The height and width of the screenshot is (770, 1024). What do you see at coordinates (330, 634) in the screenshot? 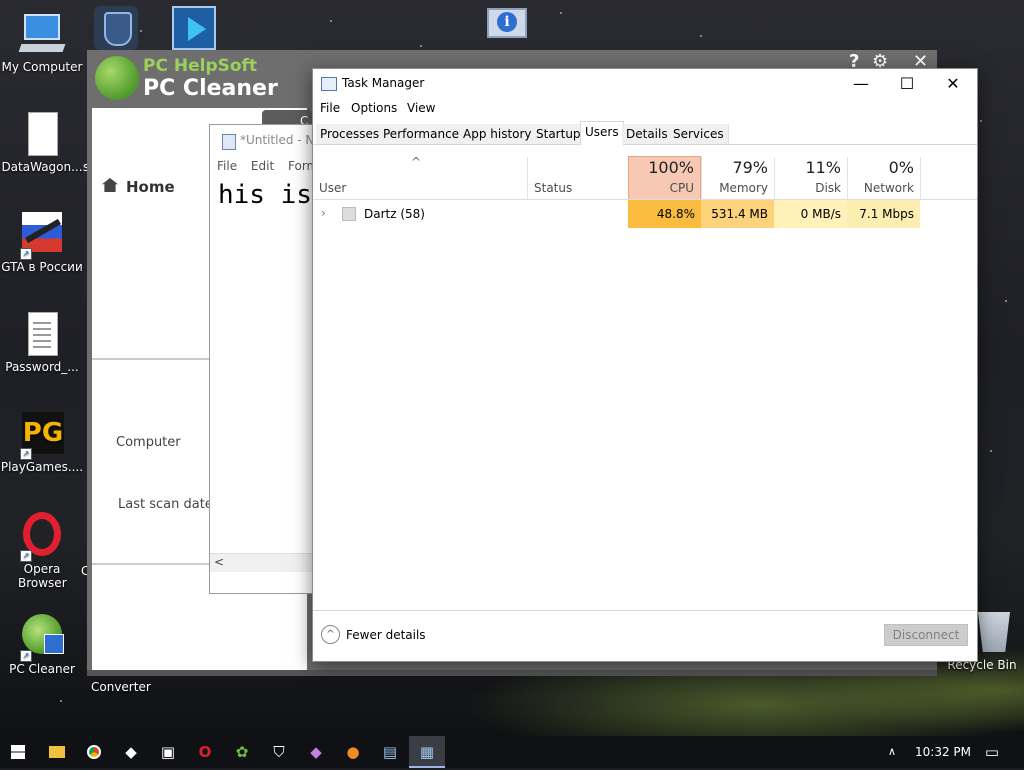
I see `chevron-up-icon: ^` at bounding box center [330, 634].